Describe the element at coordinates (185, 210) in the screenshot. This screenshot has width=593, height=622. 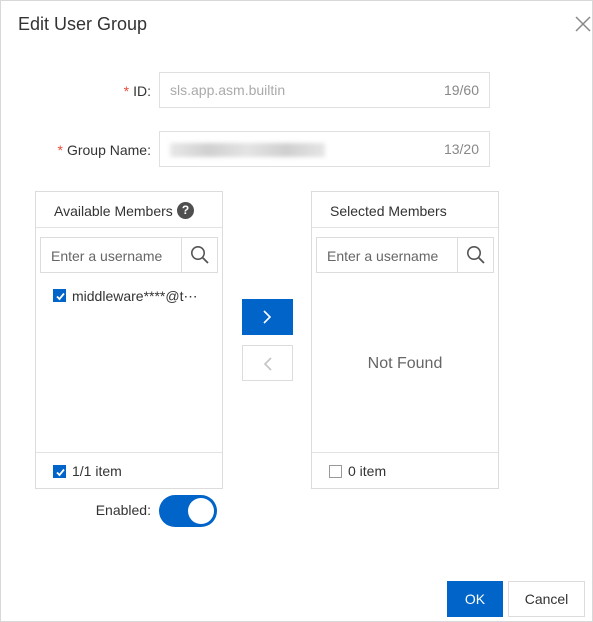
I see `help-icon: ?` at that location.